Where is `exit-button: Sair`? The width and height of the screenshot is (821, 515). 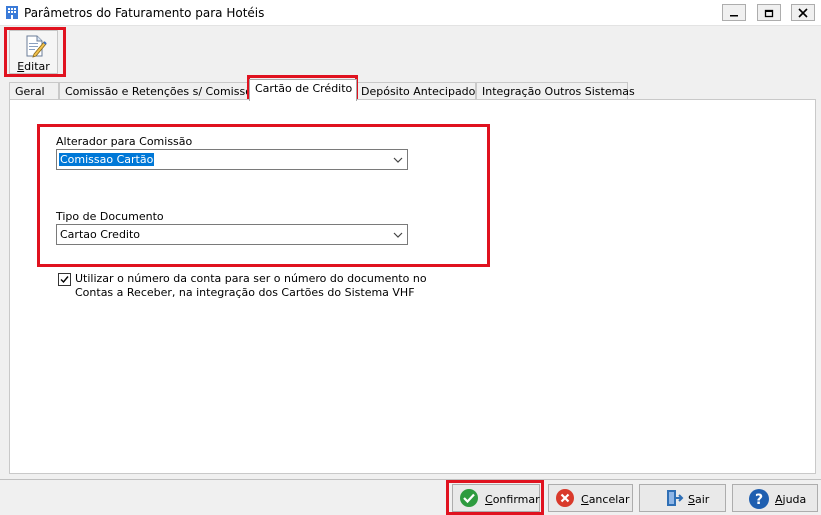
exit-button: Sair is located at coordinates (682, 498).